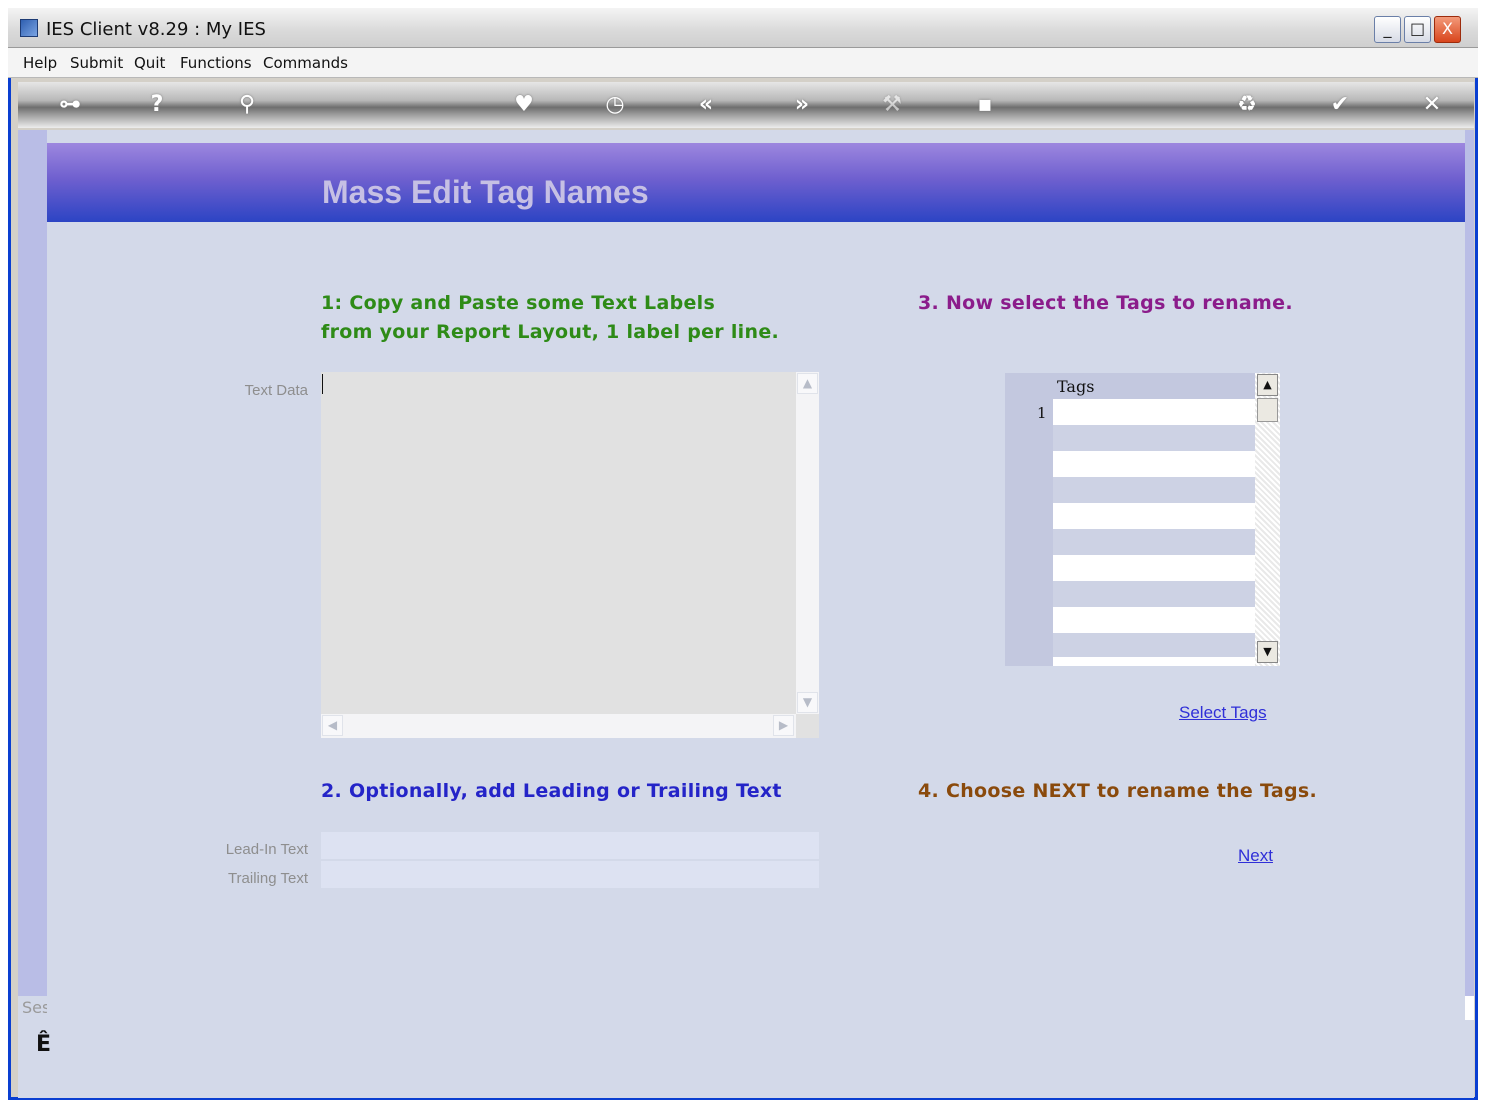  What do you see at coordinates (1255, 856) in the screenshot?
I see `next-link: Next` at bounding box center [1255, 856].